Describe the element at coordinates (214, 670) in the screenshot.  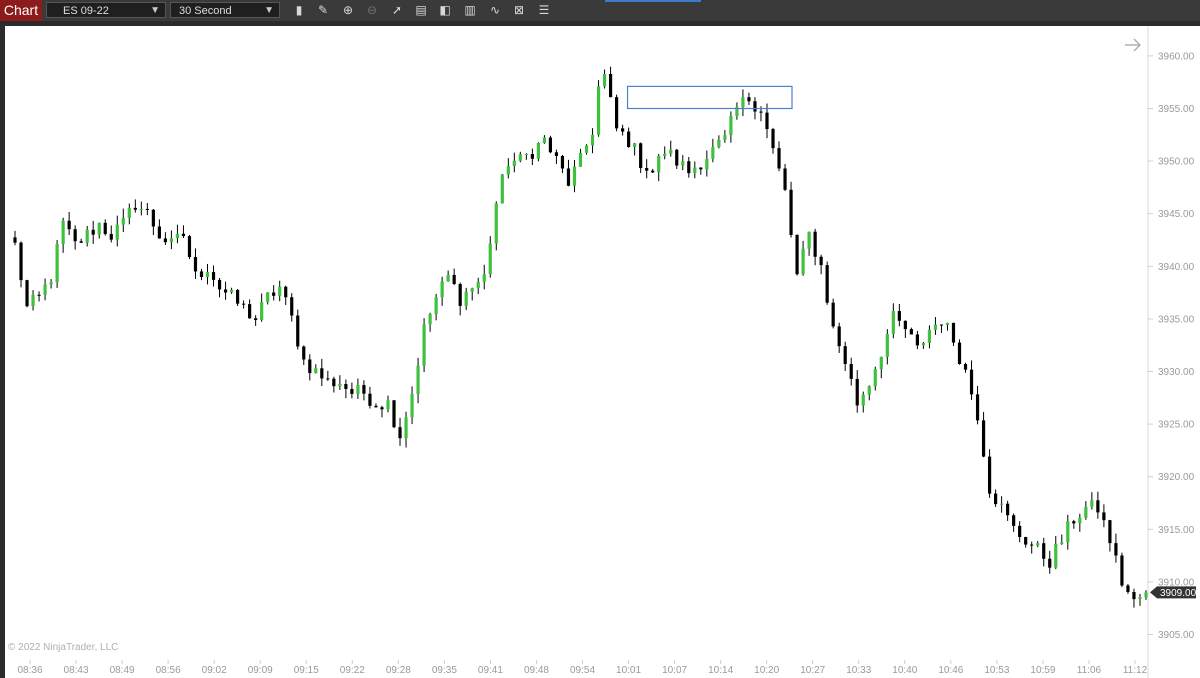
I see `time-tick-label: 09:02` at that location.